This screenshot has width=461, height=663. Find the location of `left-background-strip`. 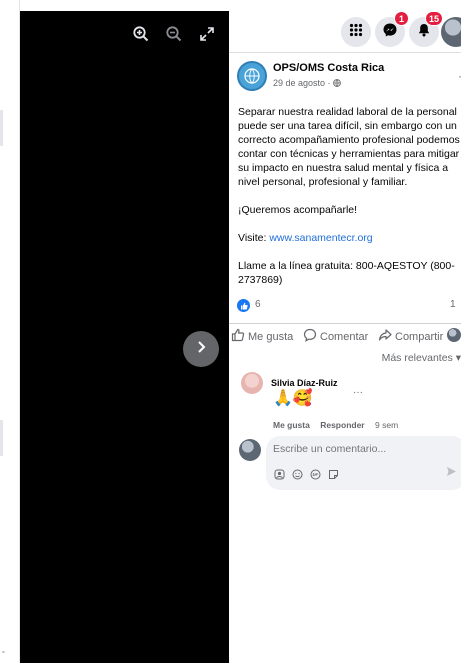

left-background-strip is located at coordinates (10, 331).